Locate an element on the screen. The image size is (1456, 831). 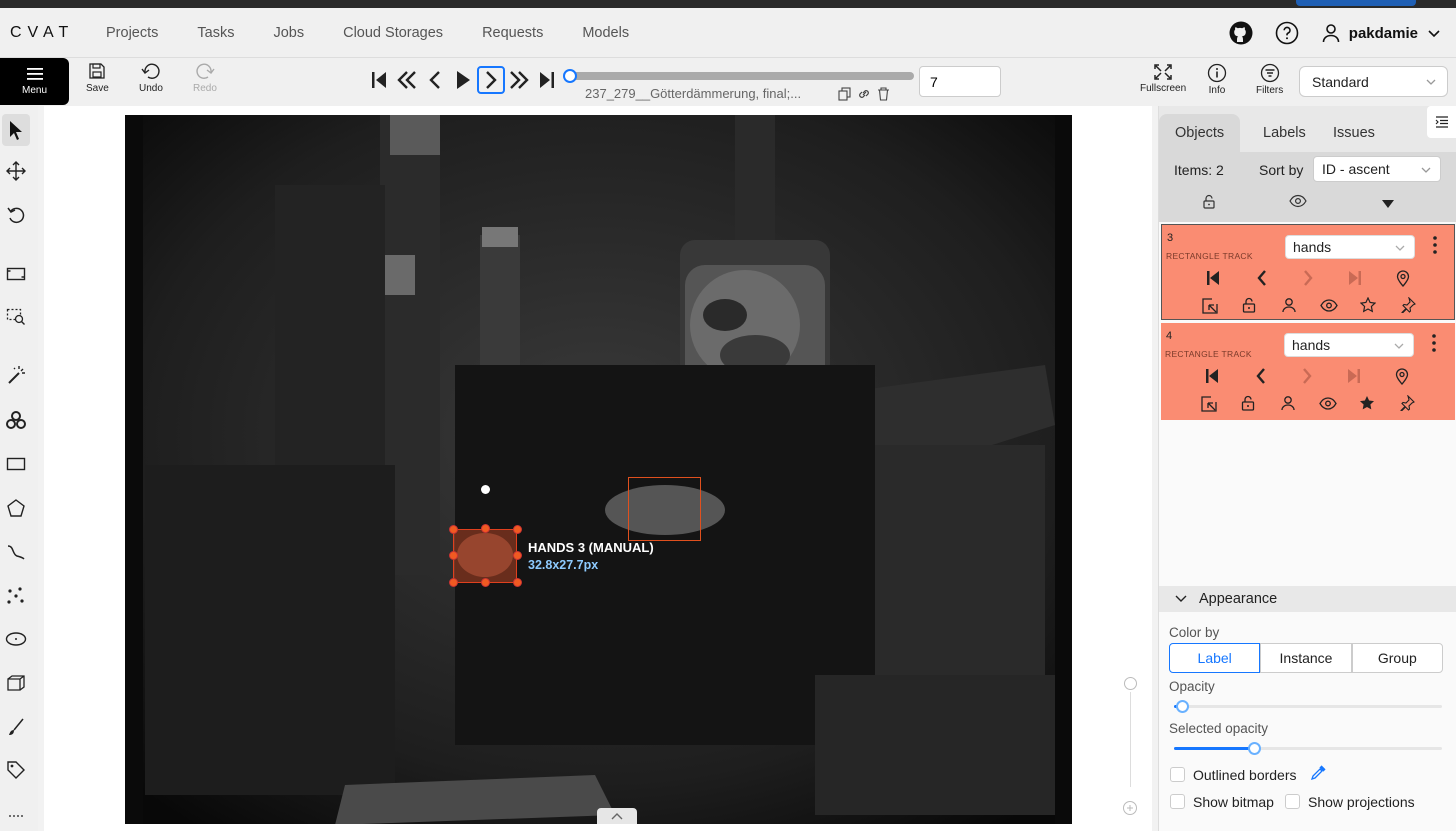
zoom-slider-track is located at coordinates (1130, 739).